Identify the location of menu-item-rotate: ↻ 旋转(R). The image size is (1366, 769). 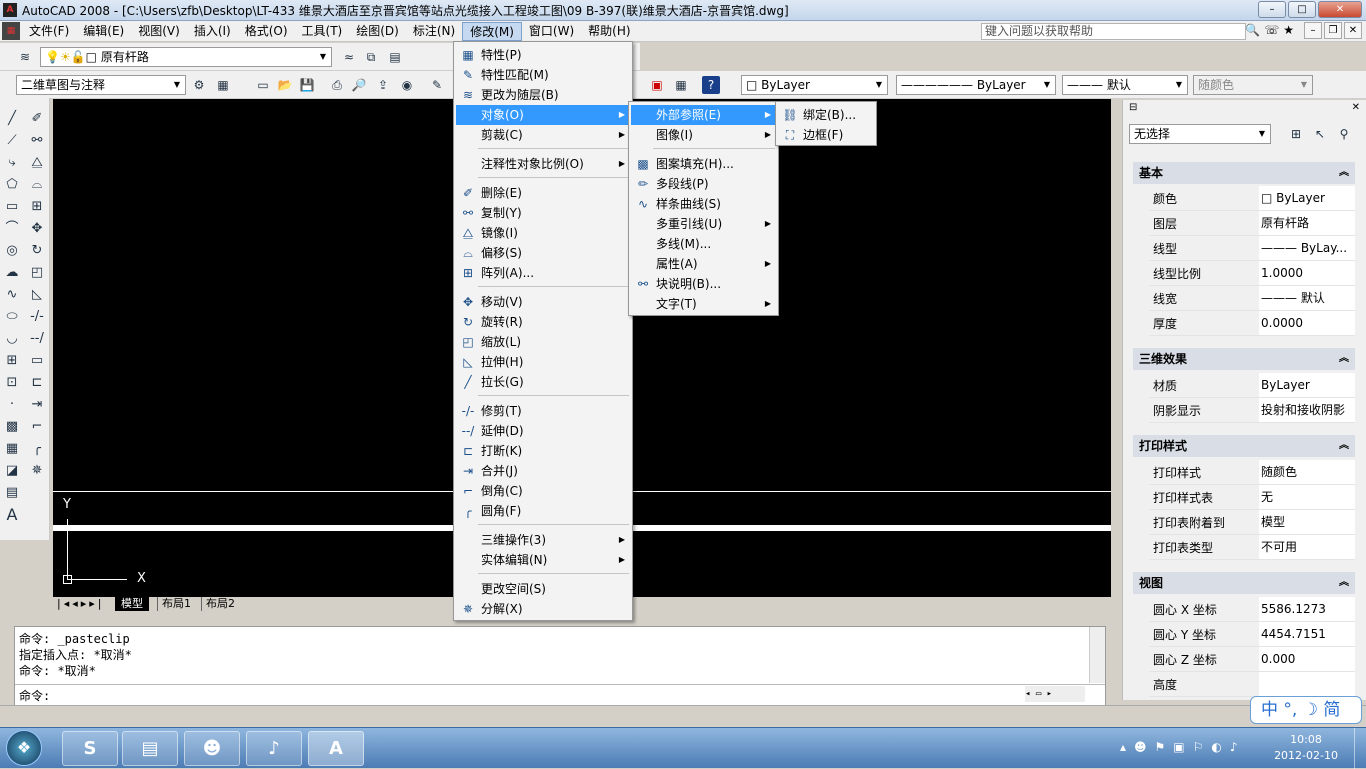
(543, 322).